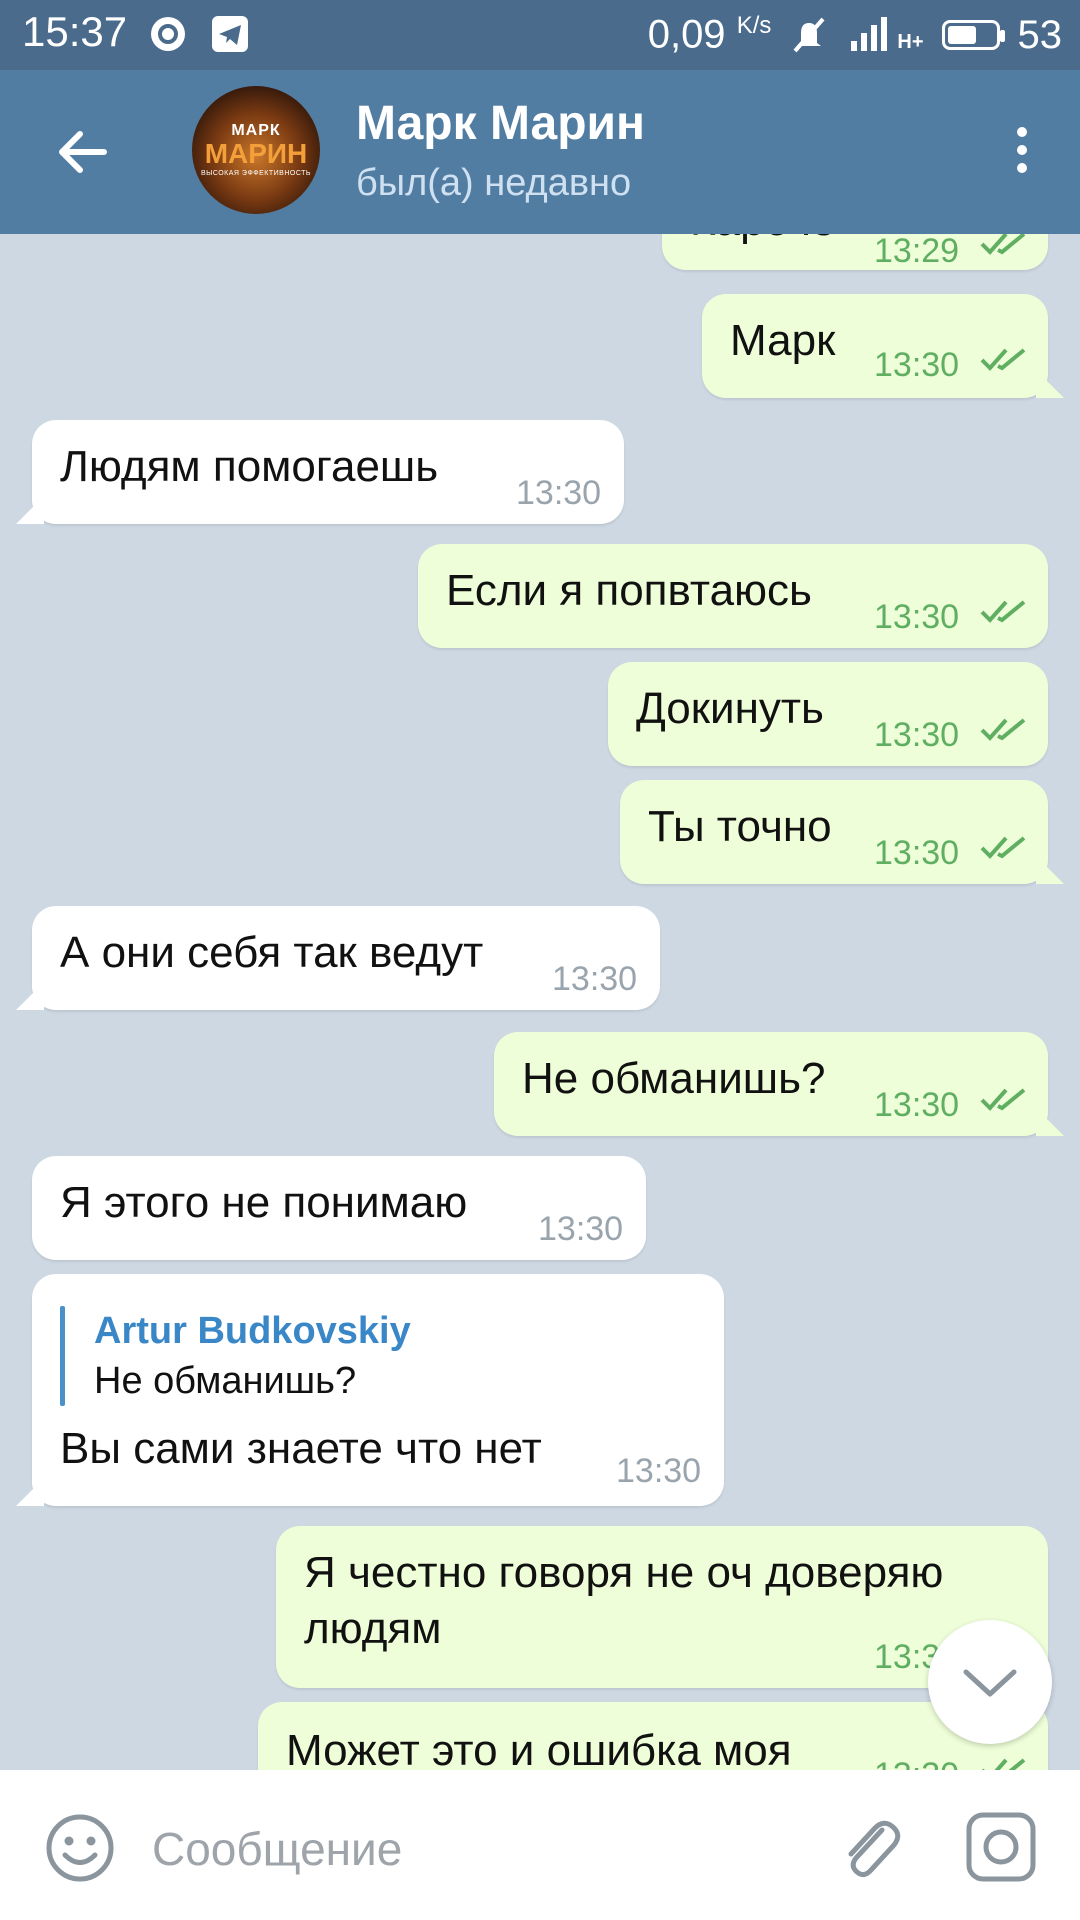  Describe the element at coordinates (809, 35) in the screenshot. I see `mute-icon` at that location.